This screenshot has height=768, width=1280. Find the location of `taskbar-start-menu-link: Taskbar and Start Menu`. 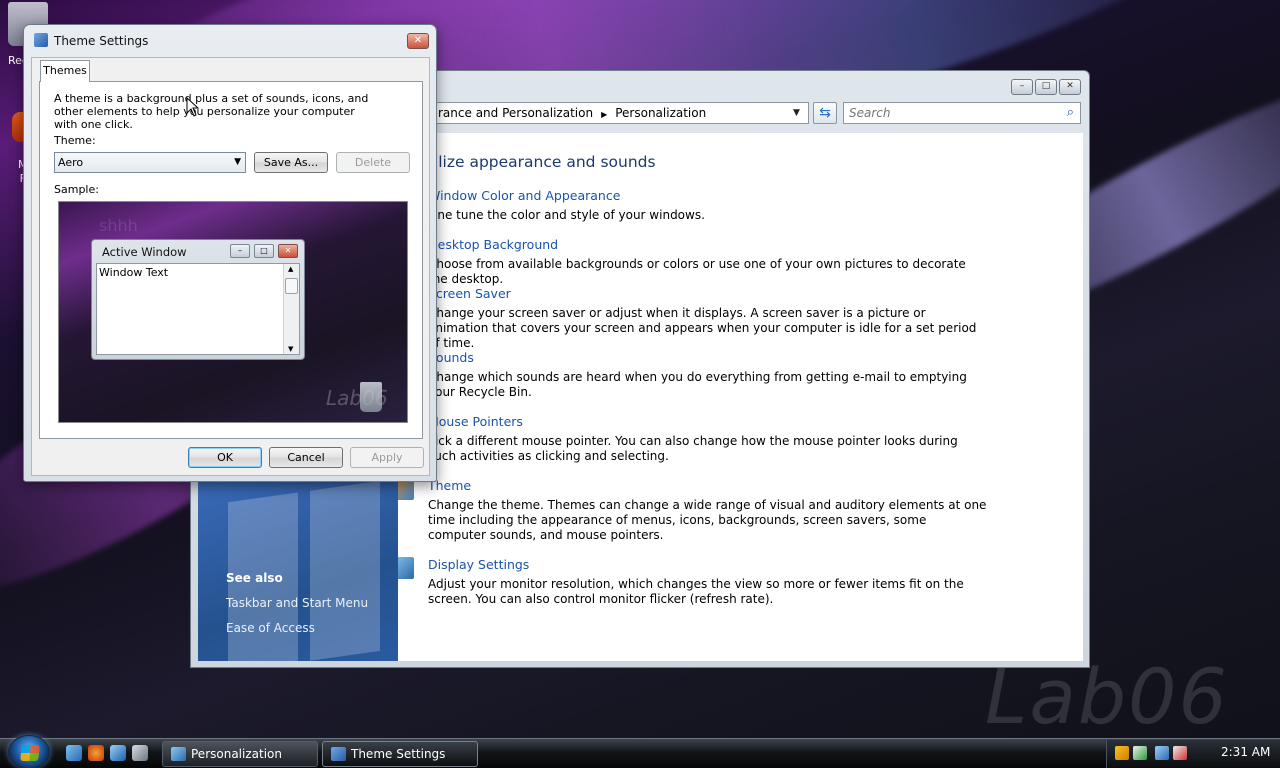

taskbar-start-menu-link: Taskbar and Start Menu is located at coordinates (297, 603).